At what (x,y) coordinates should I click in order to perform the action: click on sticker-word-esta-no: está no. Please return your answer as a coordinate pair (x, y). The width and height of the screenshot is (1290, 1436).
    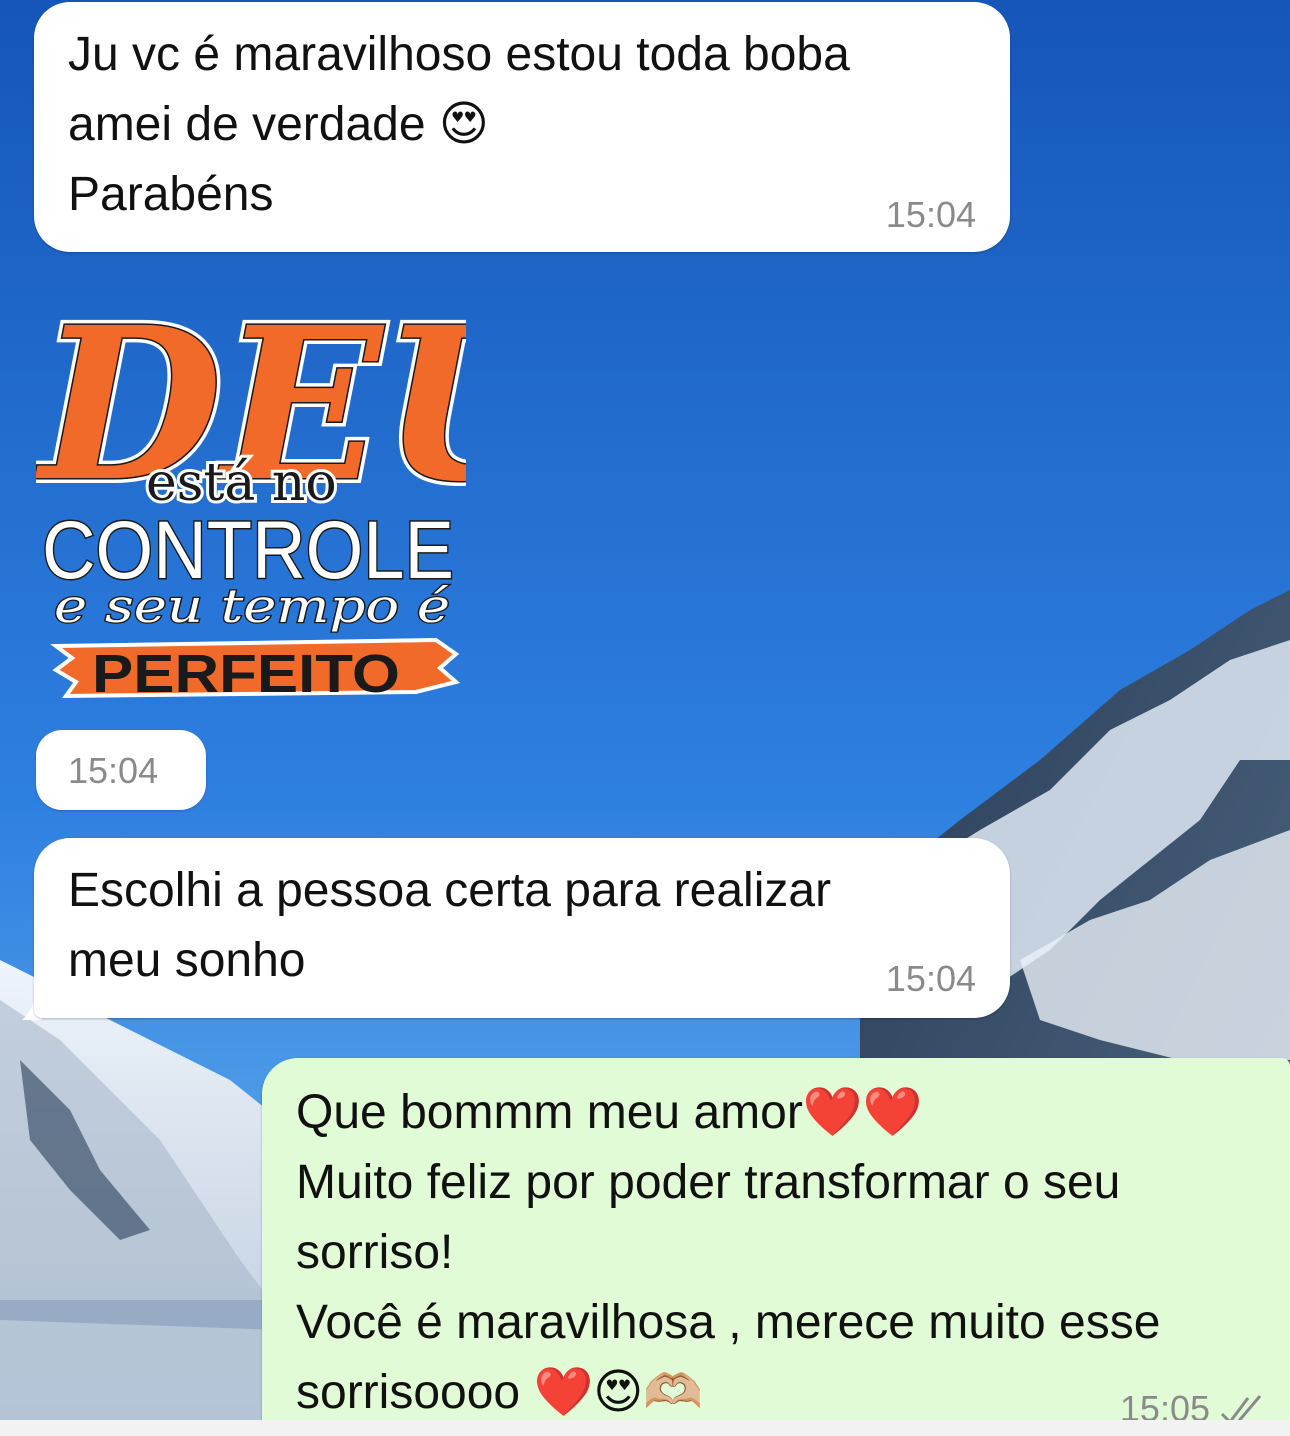
    Looking at the image, I should click on (241, 483).